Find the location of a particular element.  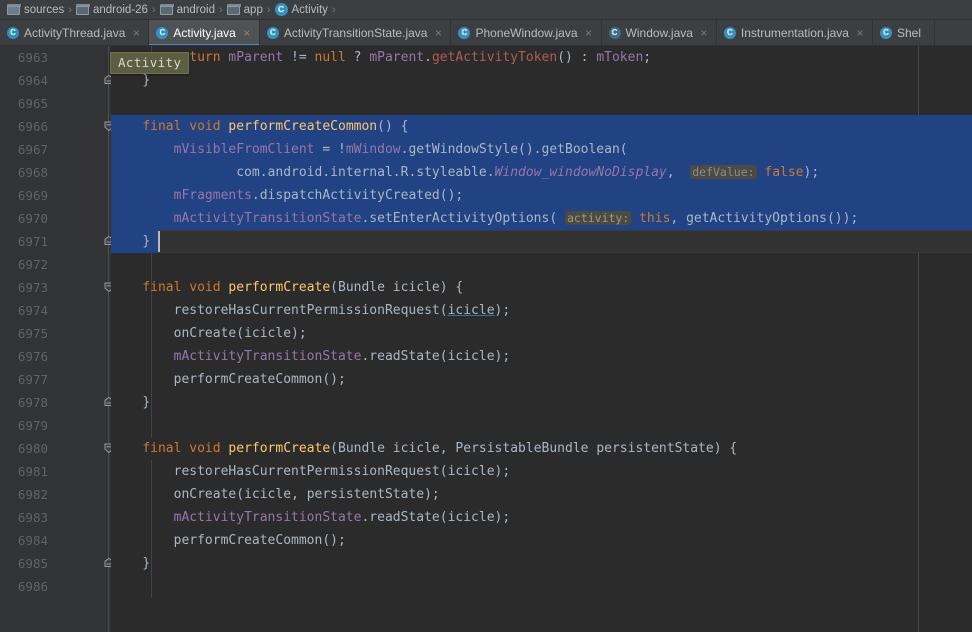

gutter-line: 6975 is located at coordinates (55, 333).